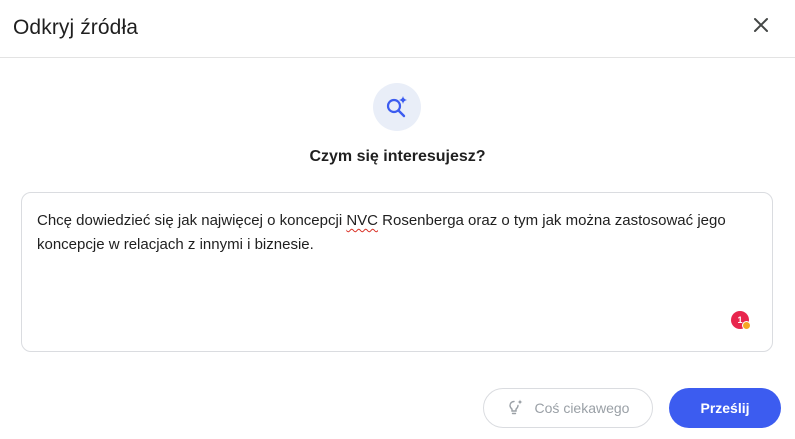  Describe the element at coordinates (741, 320) in the screenshot. I see `grammar-check-badge: 1` at that location.